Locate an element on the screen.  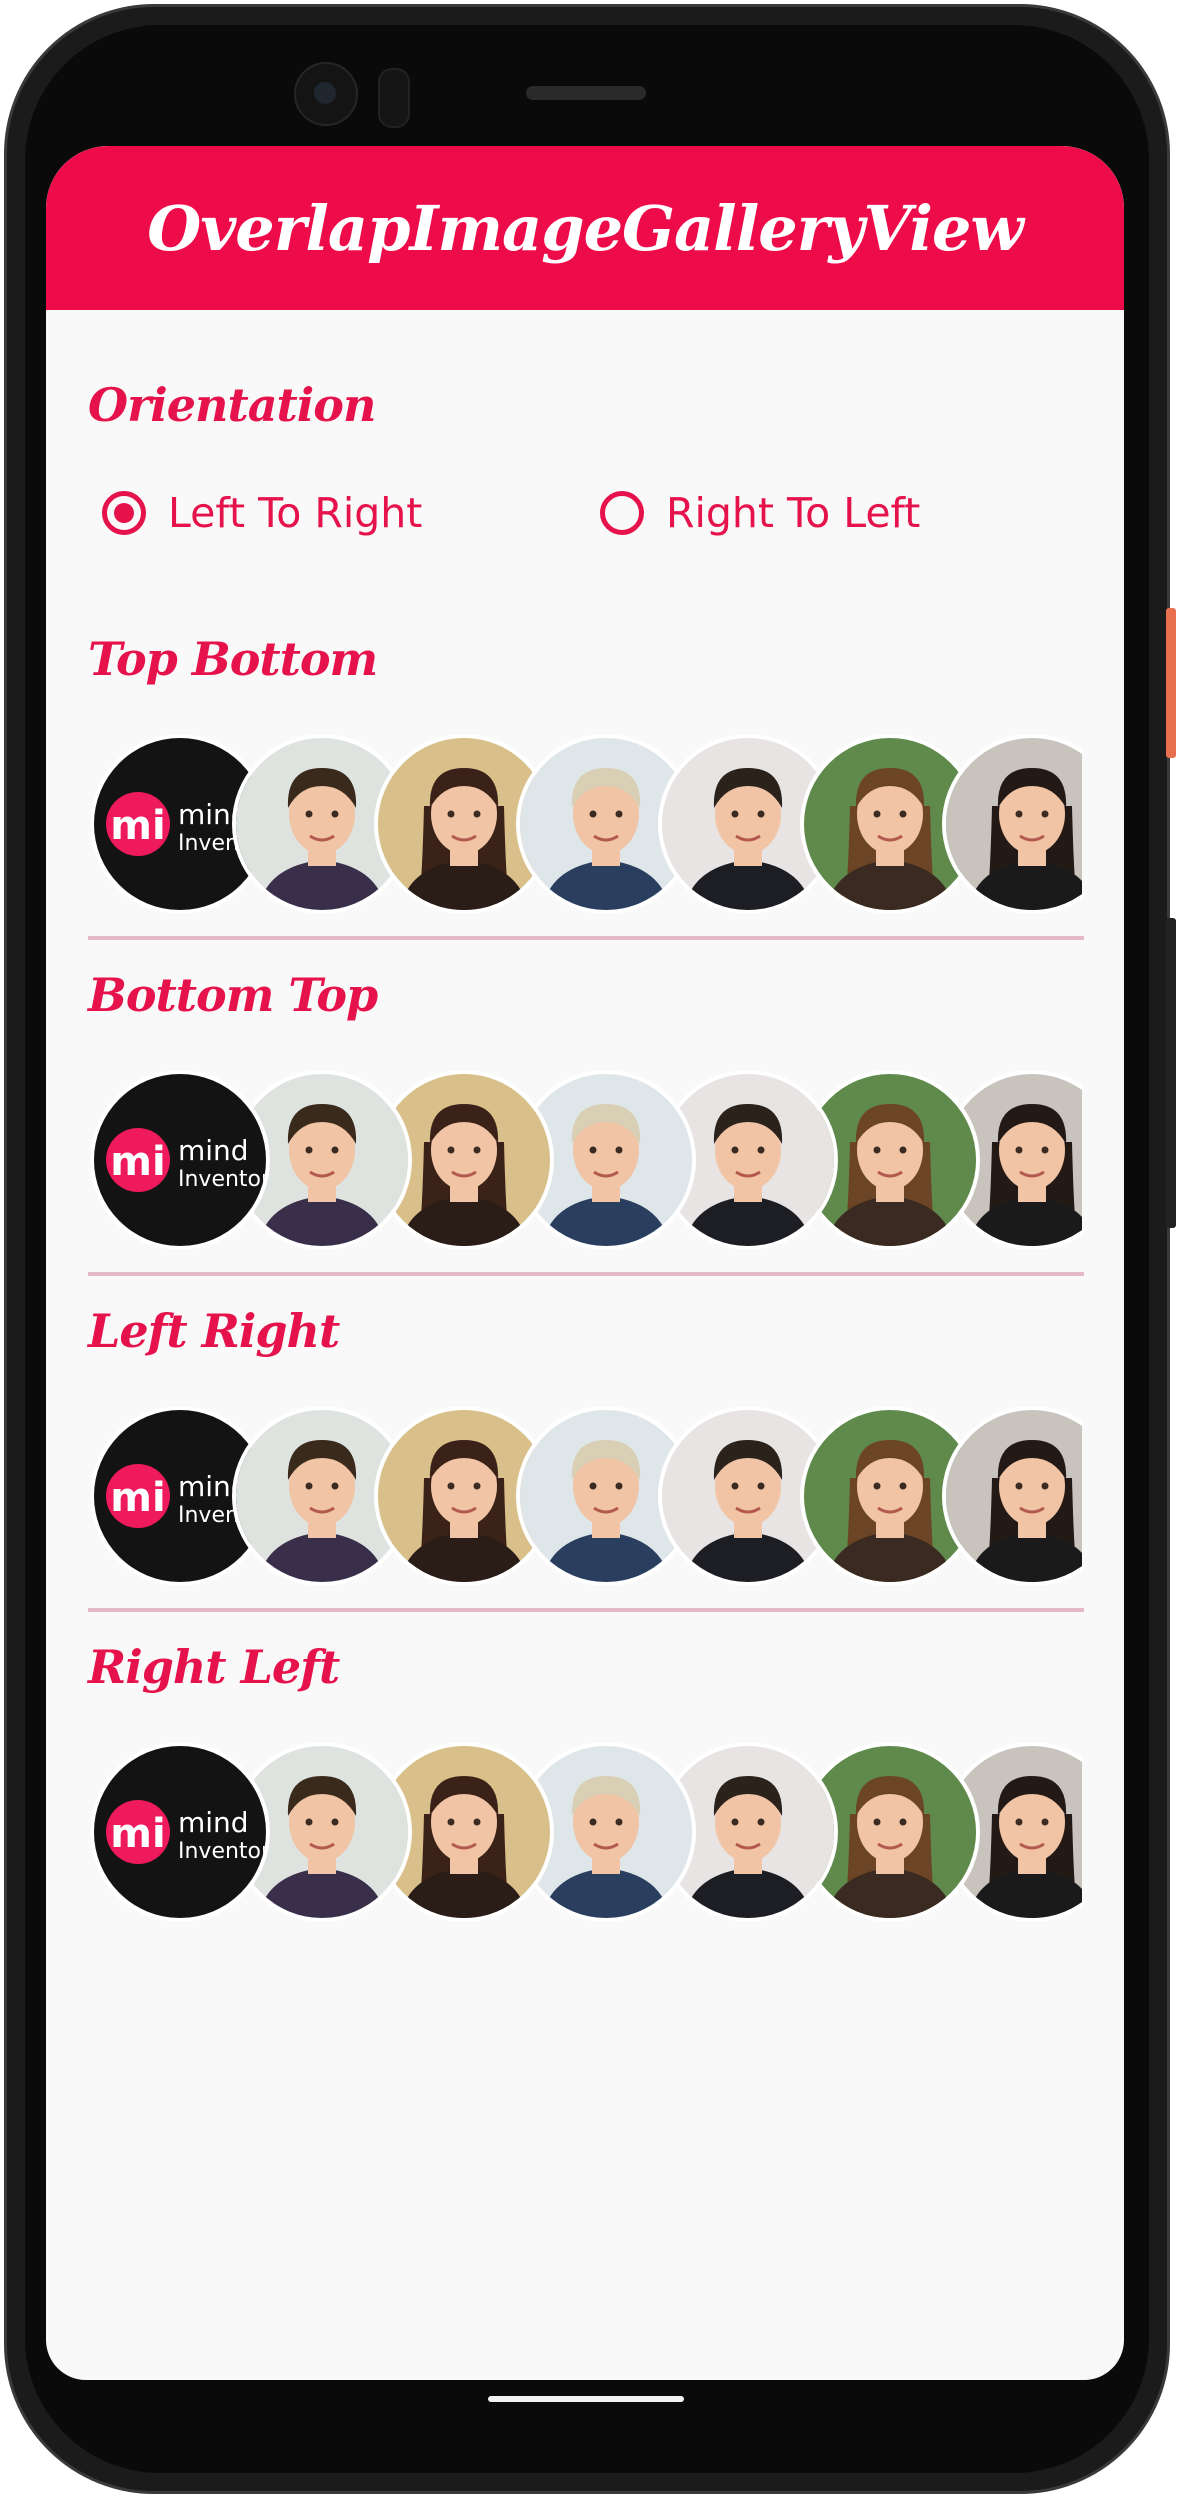
gallery-left-right: mi mind Inventory is located at coordinates (586, 1498).